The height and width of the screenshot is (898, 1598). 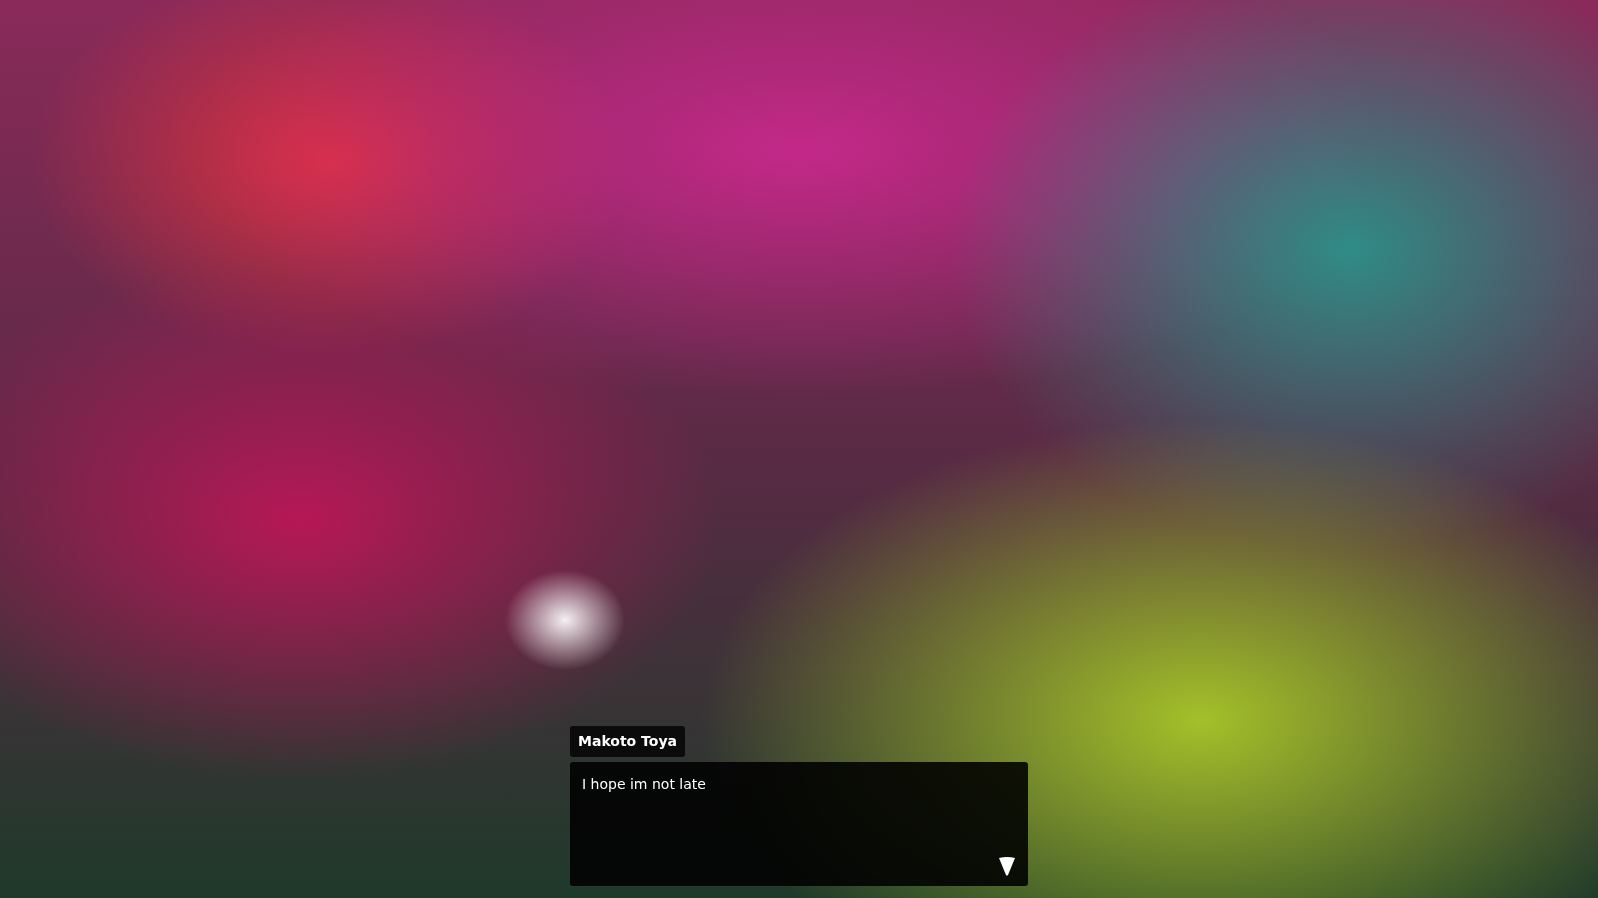 I want to click on advance-triangle-icon, so click(x=1007, y=866).